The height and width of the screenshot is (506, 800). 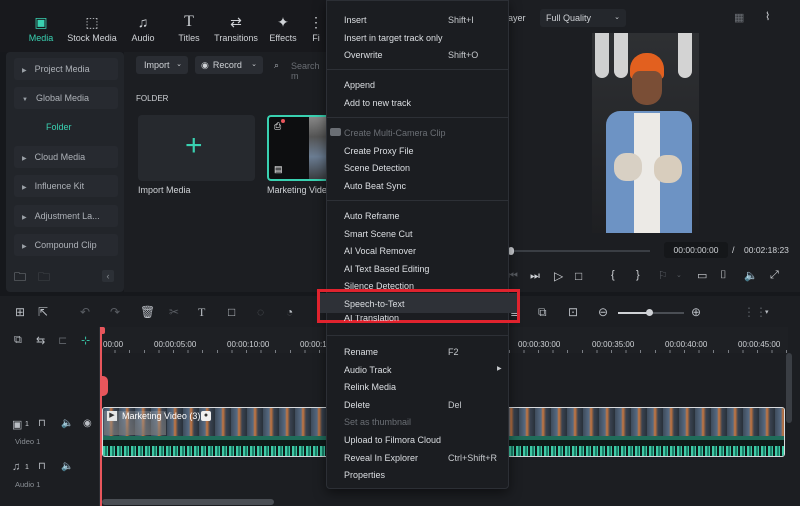 What do you see at coordinates (357, 405) in the screenshot?
I see `menu-item-delete: Delete` at bounding box center [357, 405].